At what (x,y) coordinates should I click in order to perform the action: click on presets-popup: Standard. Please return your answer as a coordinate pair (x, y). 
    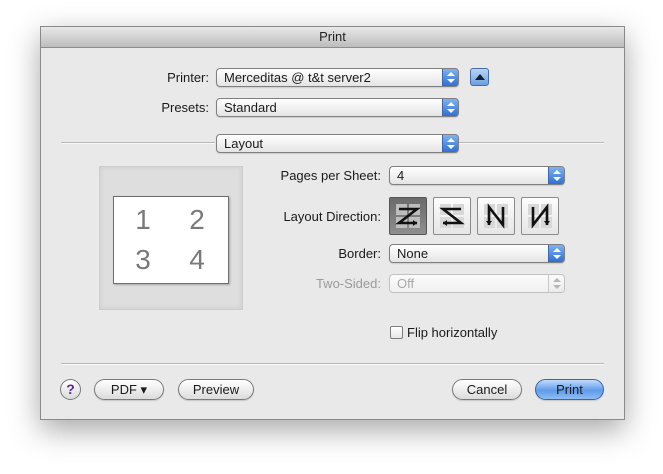
    Looking at the image, I should click on (337, 107).